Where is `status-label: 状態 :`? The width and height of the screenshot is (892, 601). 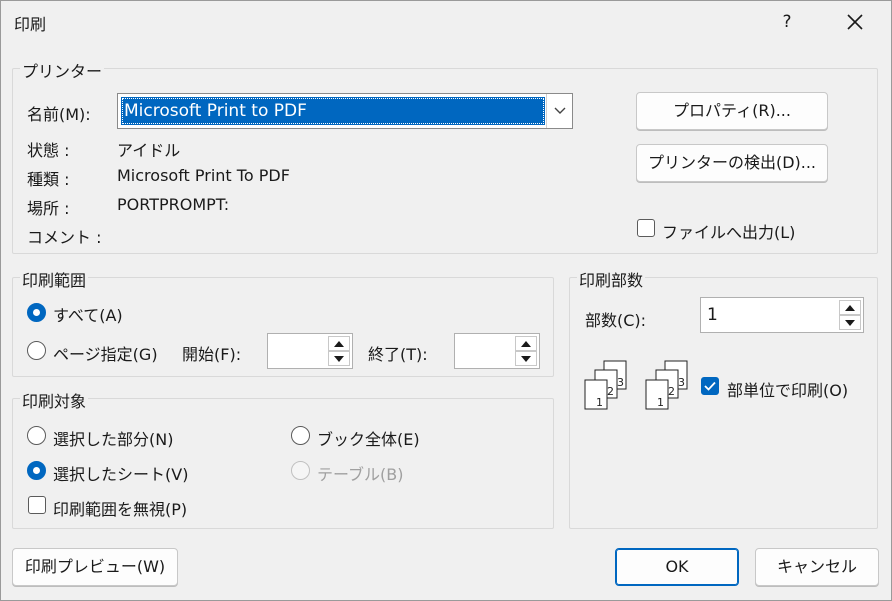 status-label: 状態 : is located at coordinates (48, 150).